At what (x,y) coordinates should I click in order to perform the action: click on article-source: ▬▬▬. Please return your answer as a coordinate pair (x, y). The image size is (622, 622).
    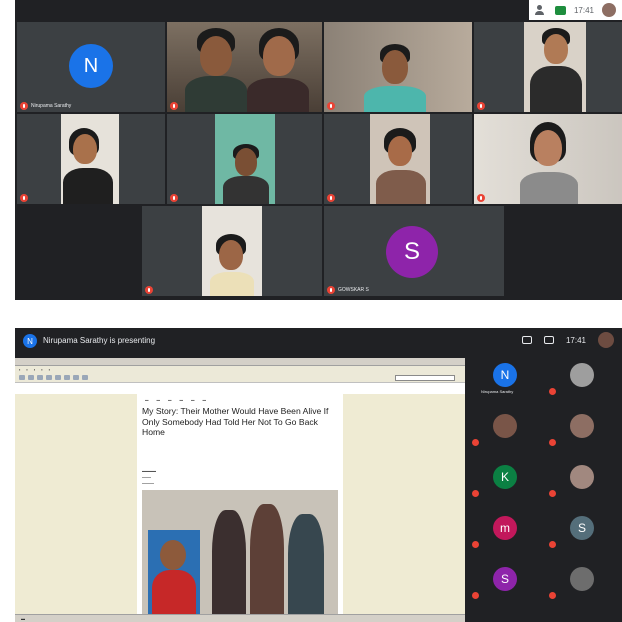
    Looking at the image, I should click on (146, 477).